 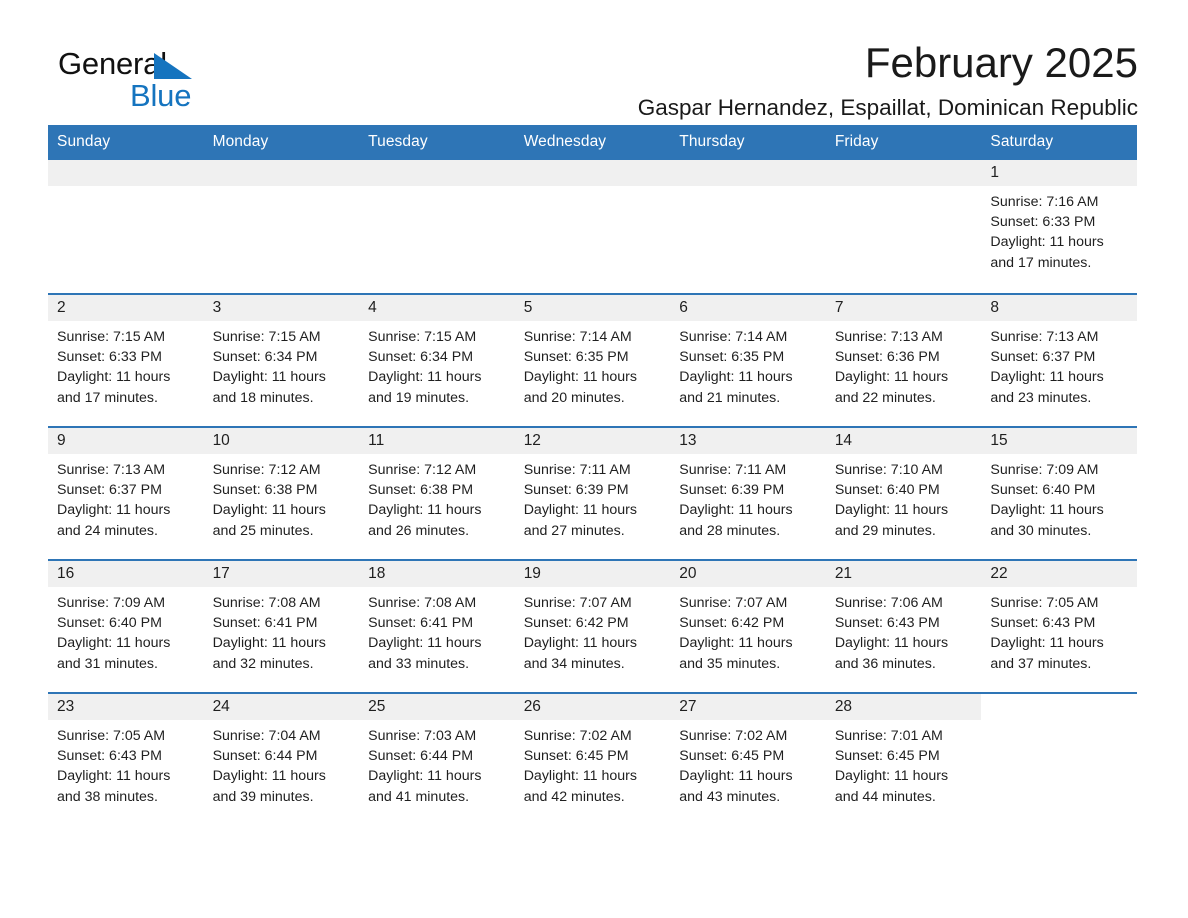 I want to click on day-number: 10, so click(x=281, y=441).